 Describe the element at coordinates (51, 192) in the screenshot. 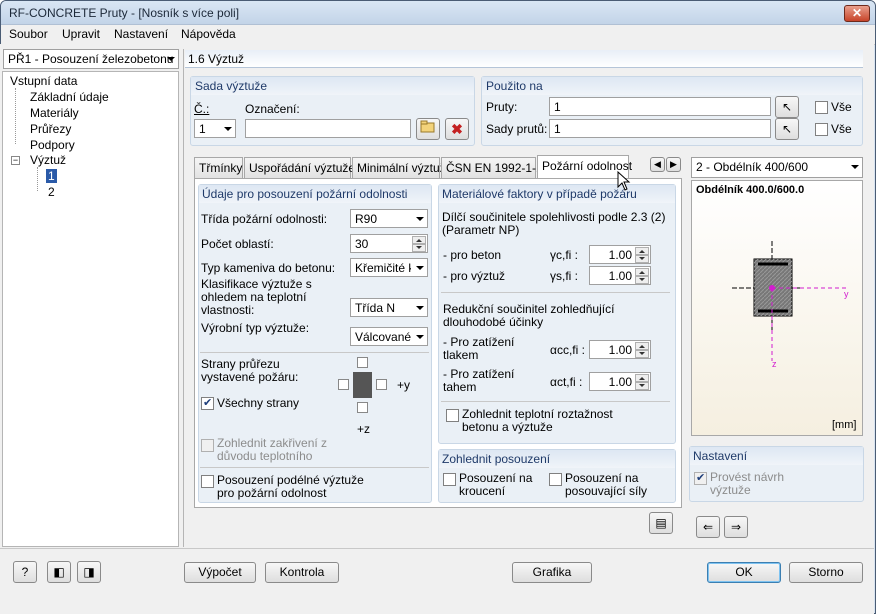

I see `tree-item-set-2: 2` at that location.